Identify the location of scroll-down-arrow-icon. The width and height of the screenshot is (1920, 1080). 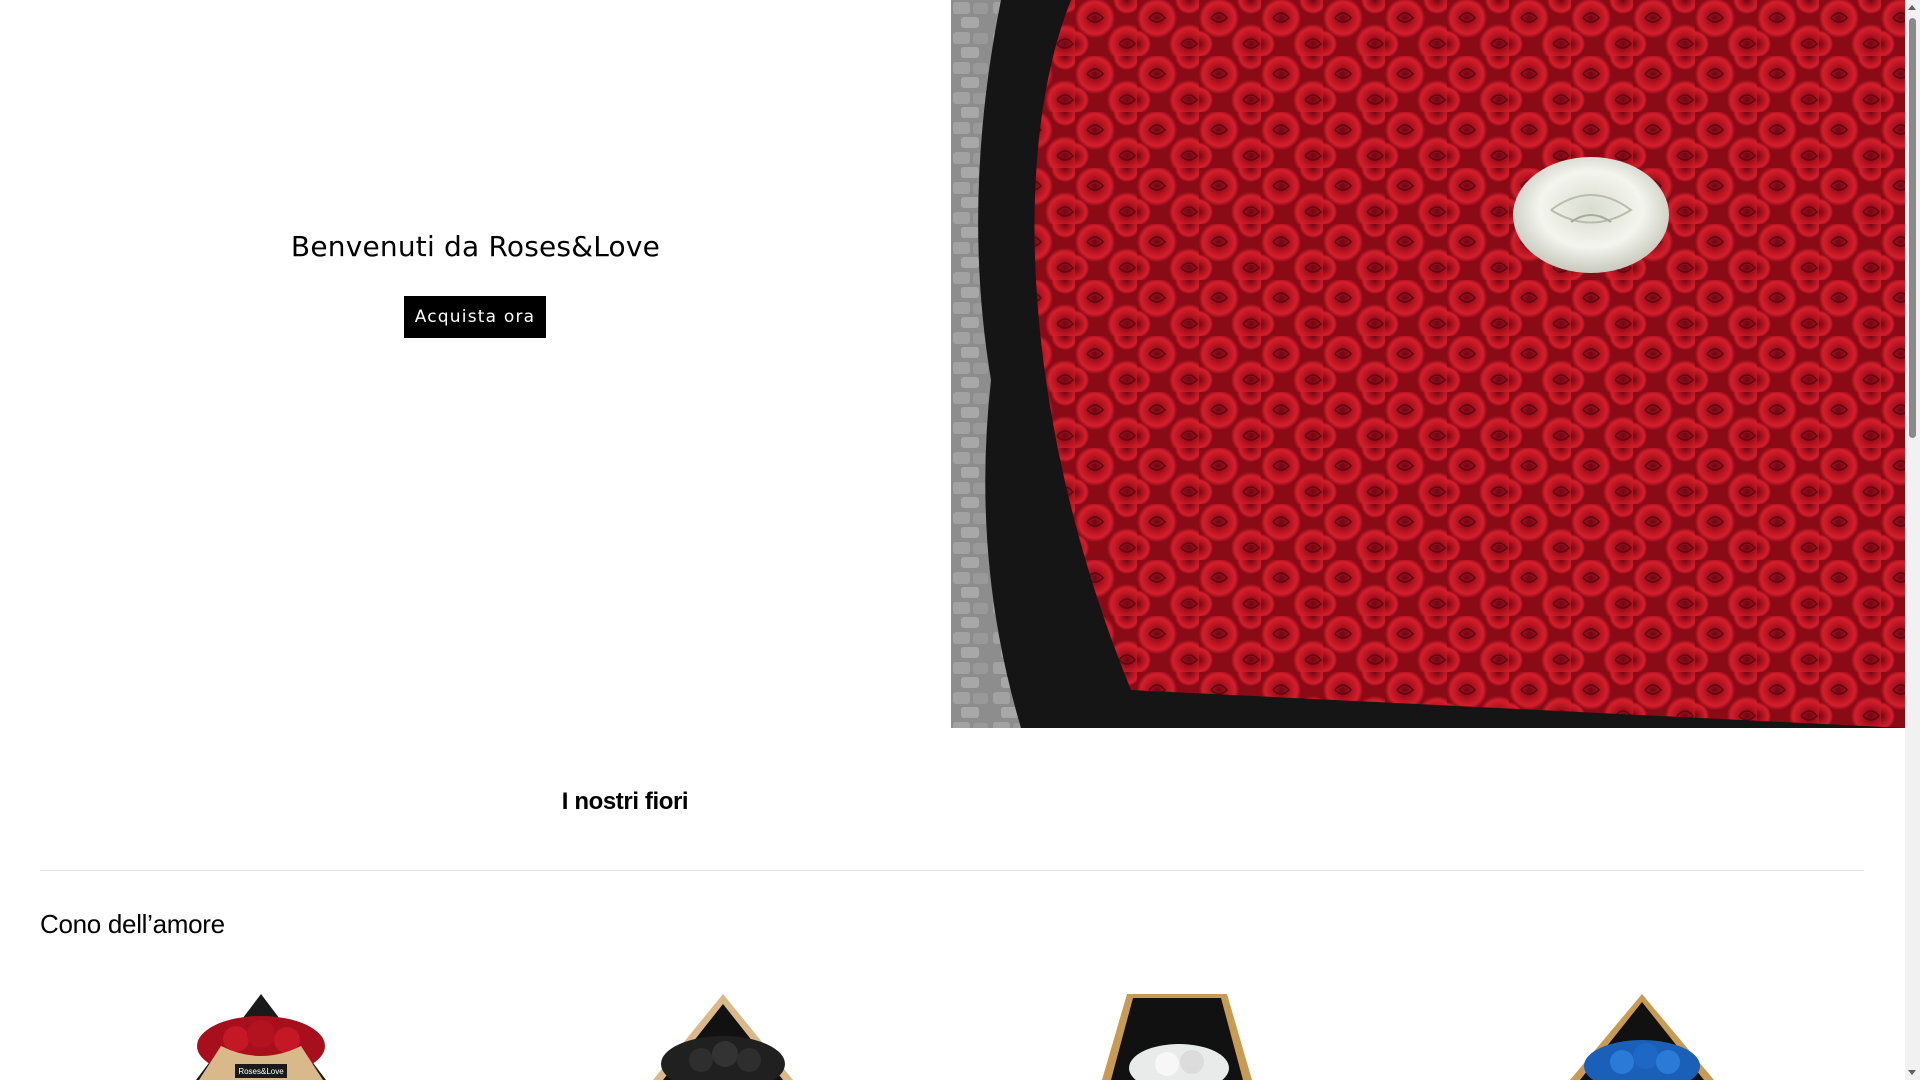
(1912, 1072).